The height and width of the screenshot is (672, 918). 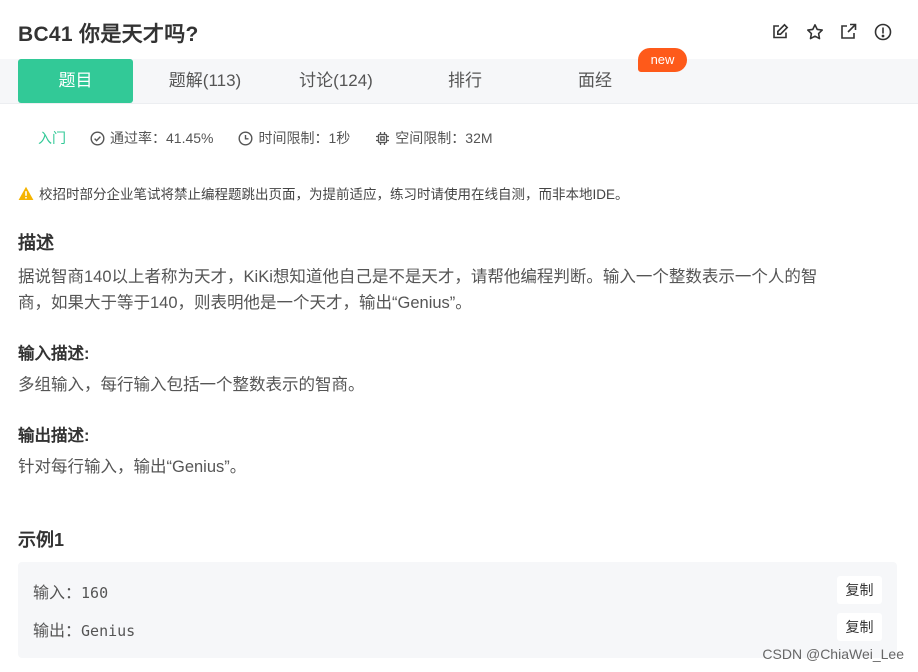 I want to click on time-limit: 时间限制：1秒, so click(x=294, y=138).